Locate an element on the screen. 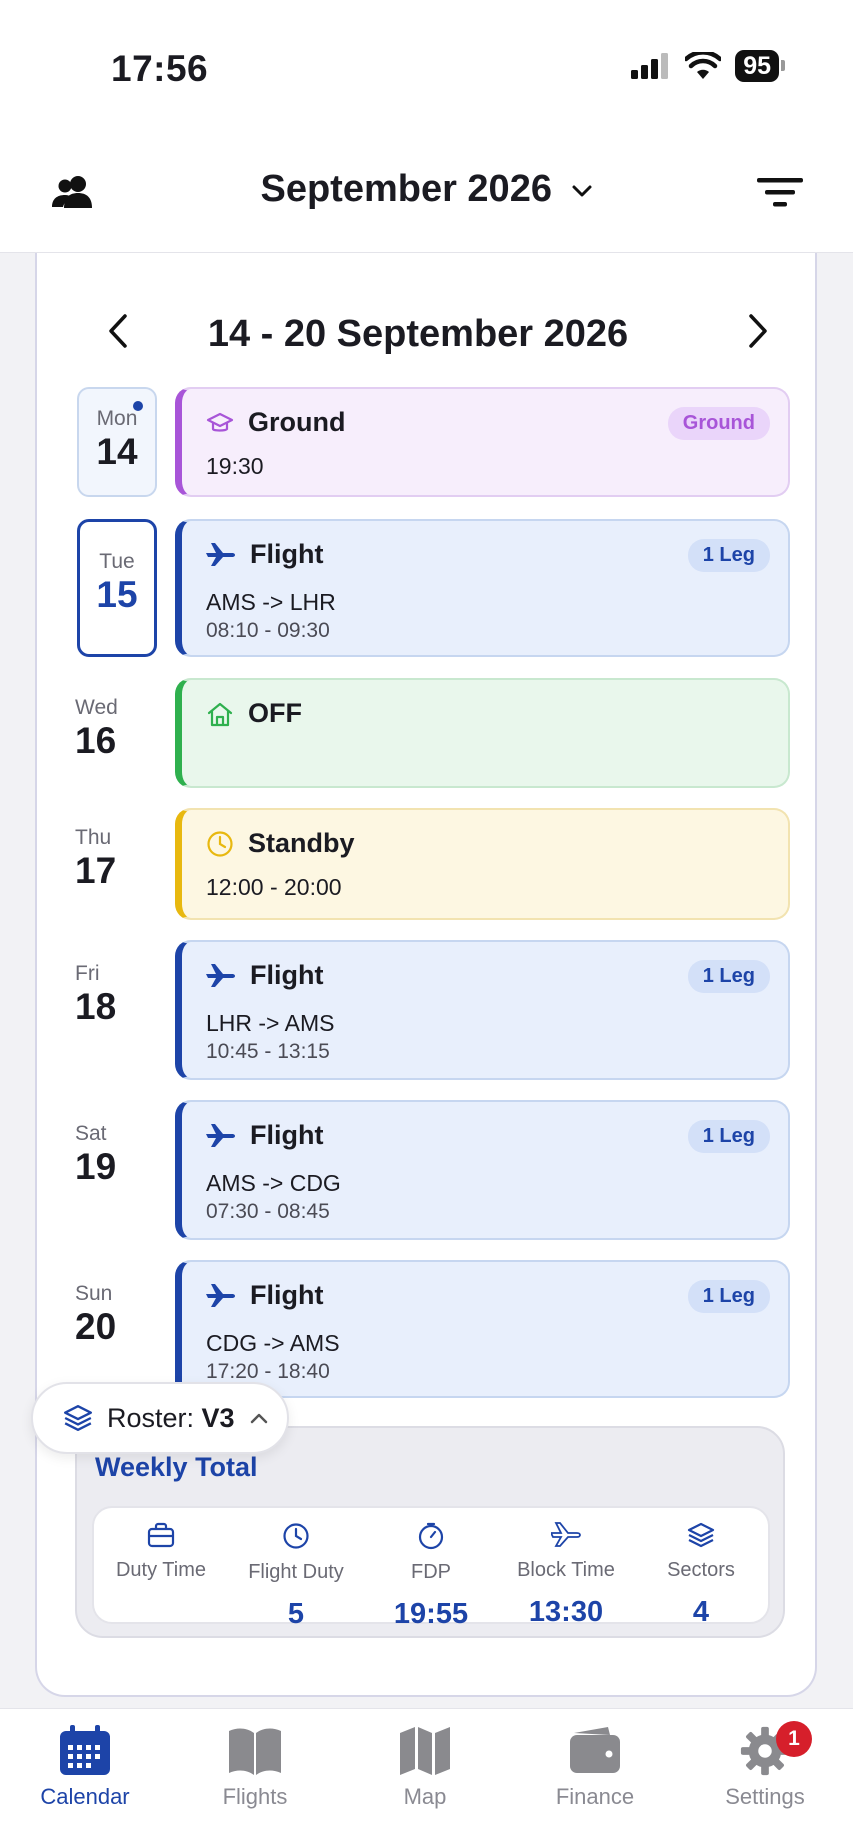  event-title: Ground is located at coordinates (297, 422).